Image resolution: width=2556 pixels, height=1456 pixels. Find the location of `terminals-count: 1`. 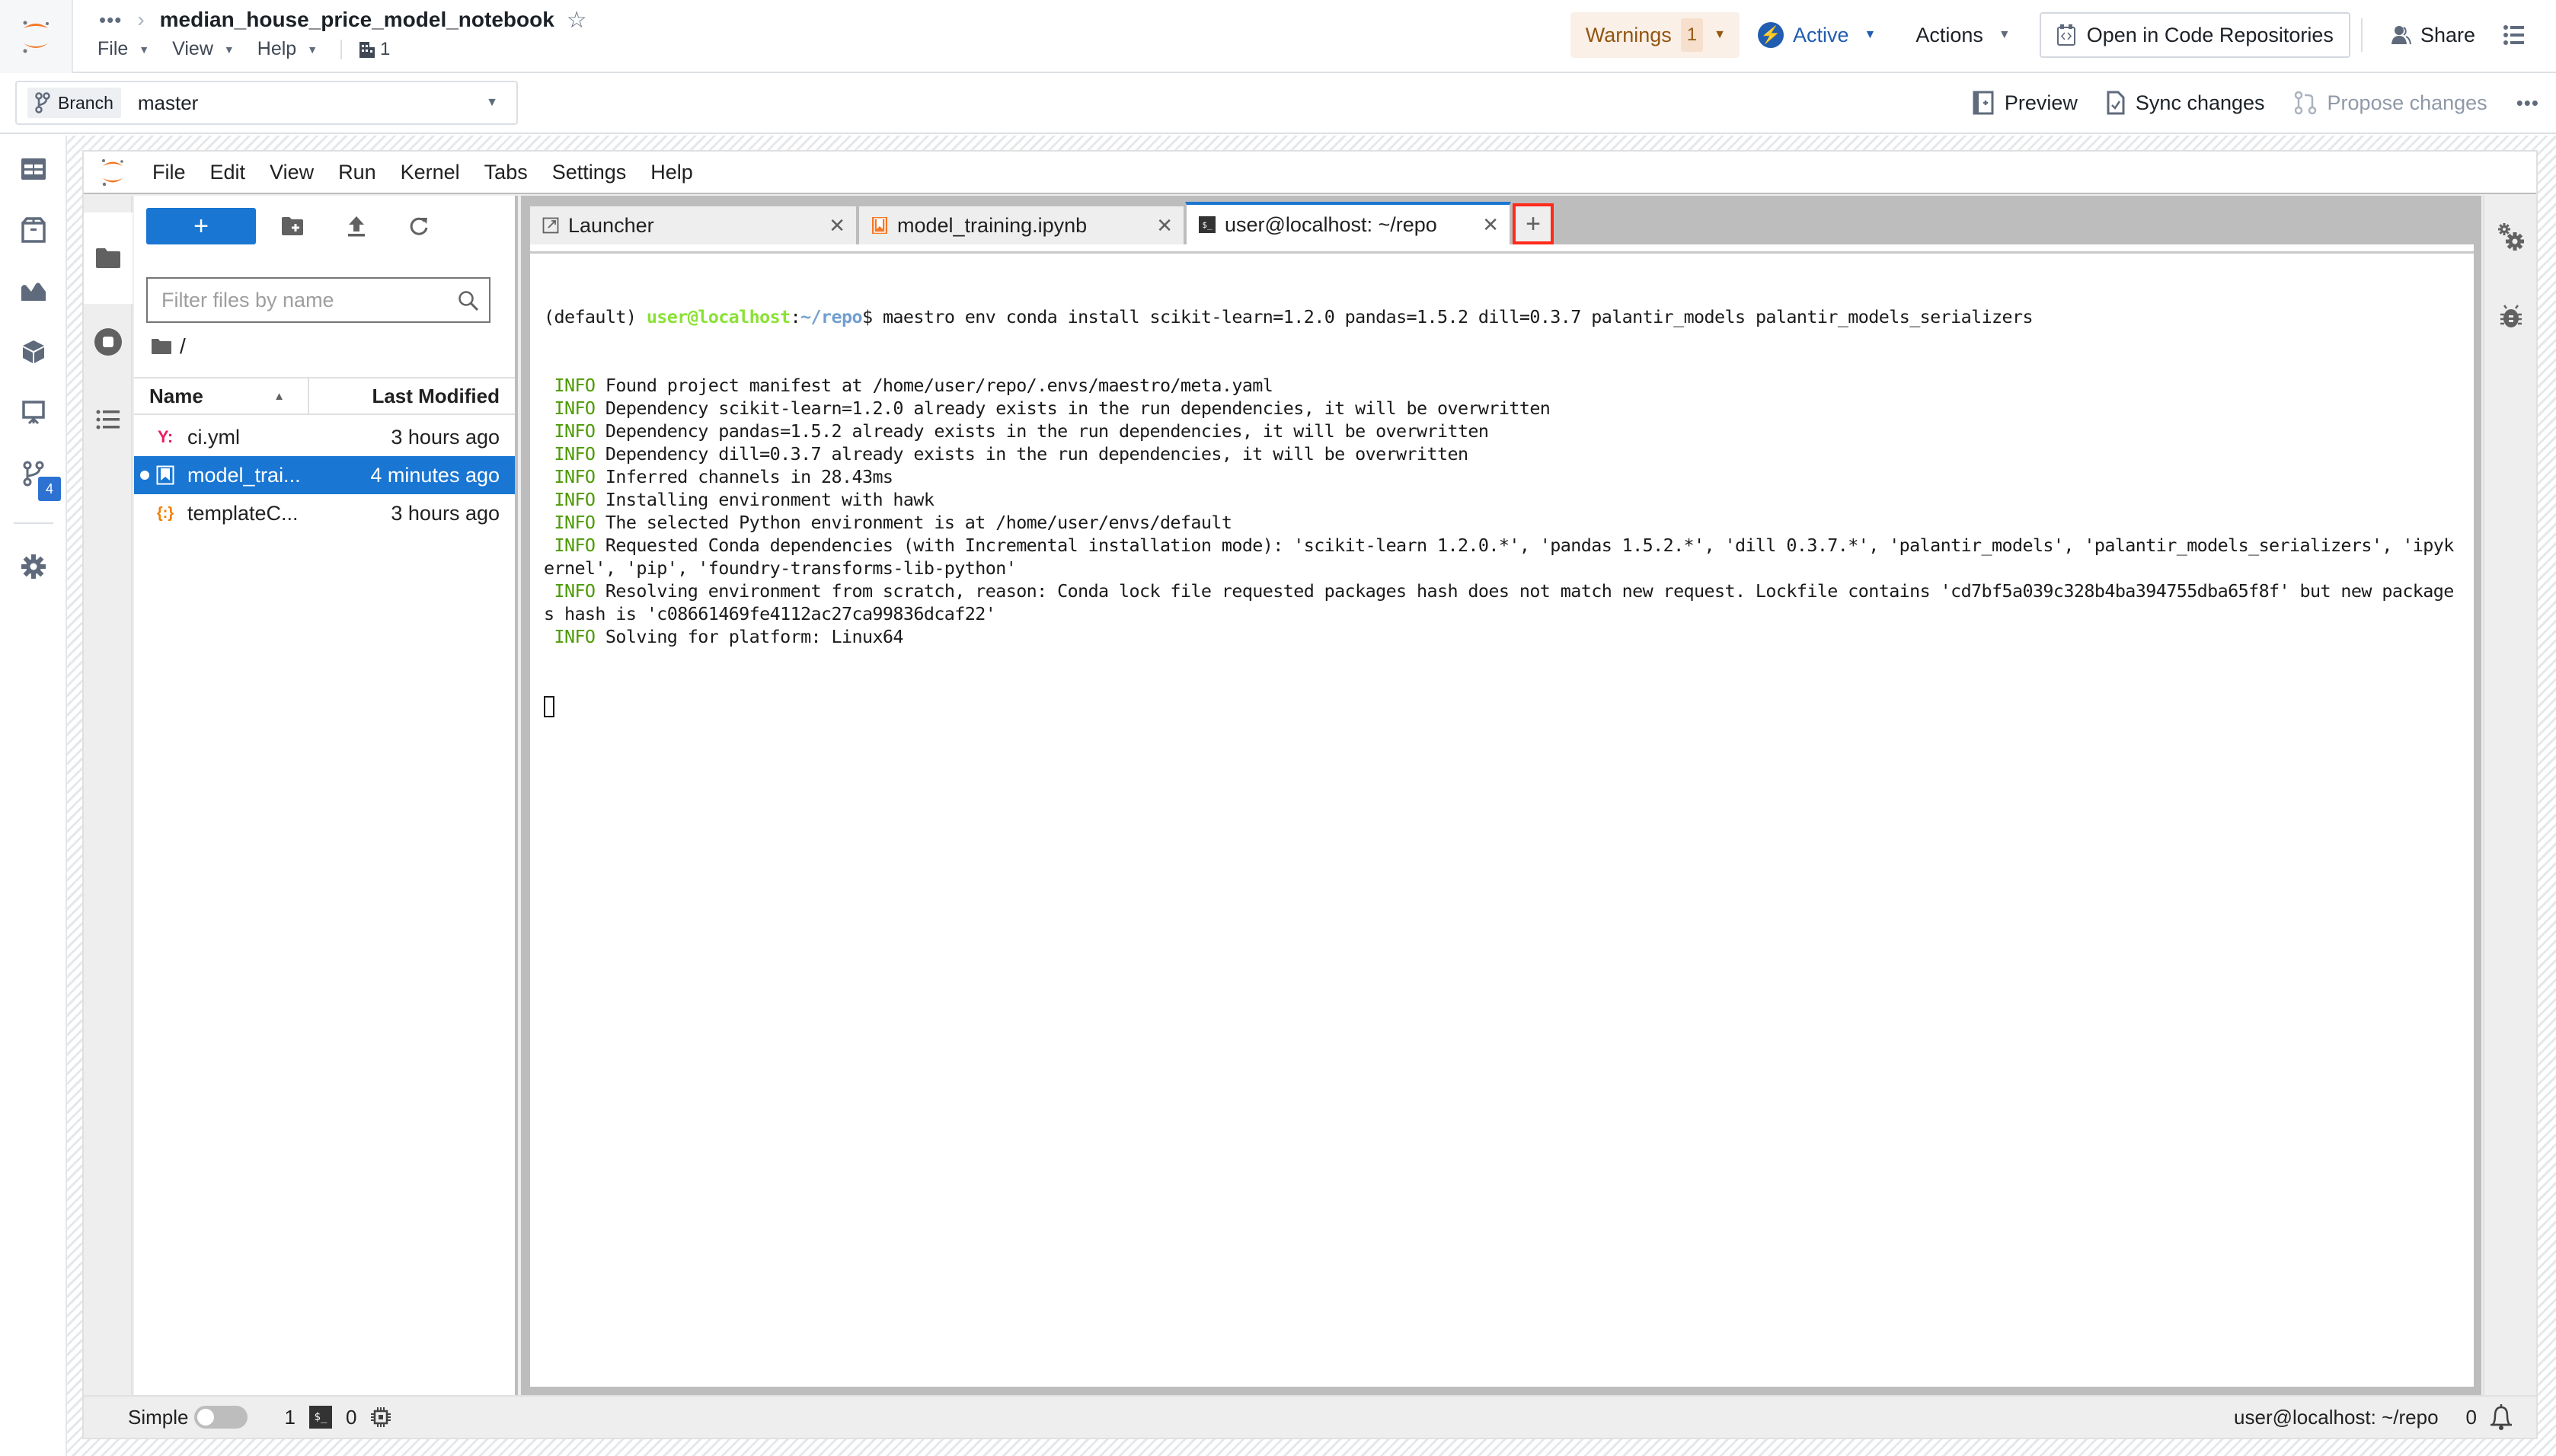

terminals-count: 1 is located at coordinates (290, 1417).